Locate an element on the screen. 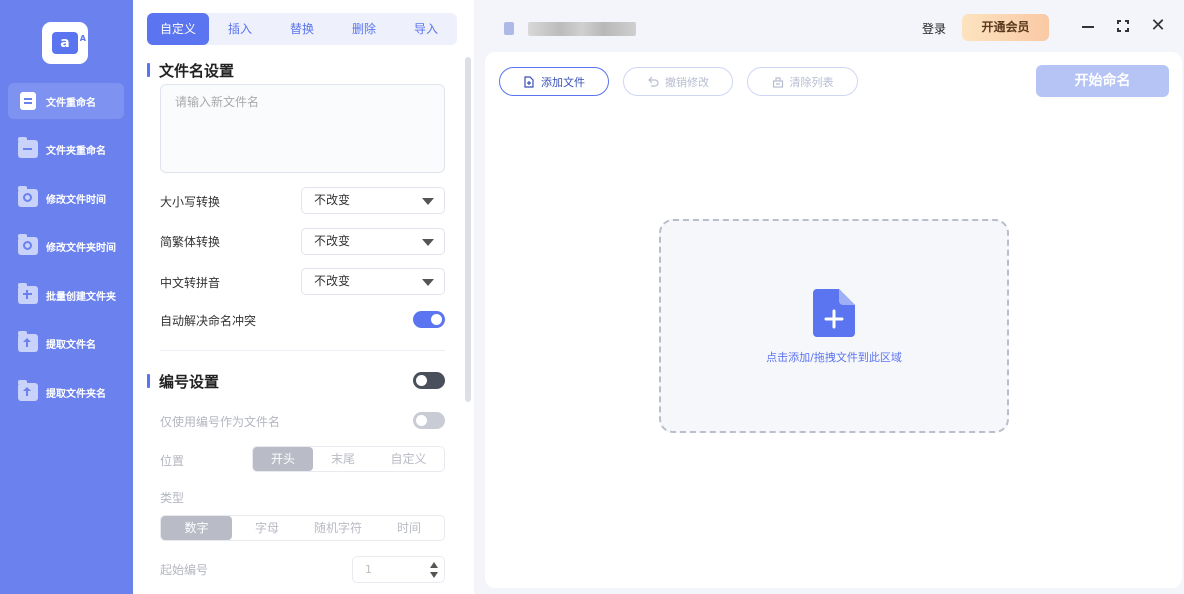 The image size is (1184, 594). file-dropzone: 点击添加/拖拽文件到此区域 is located at coordinates (834, 326).